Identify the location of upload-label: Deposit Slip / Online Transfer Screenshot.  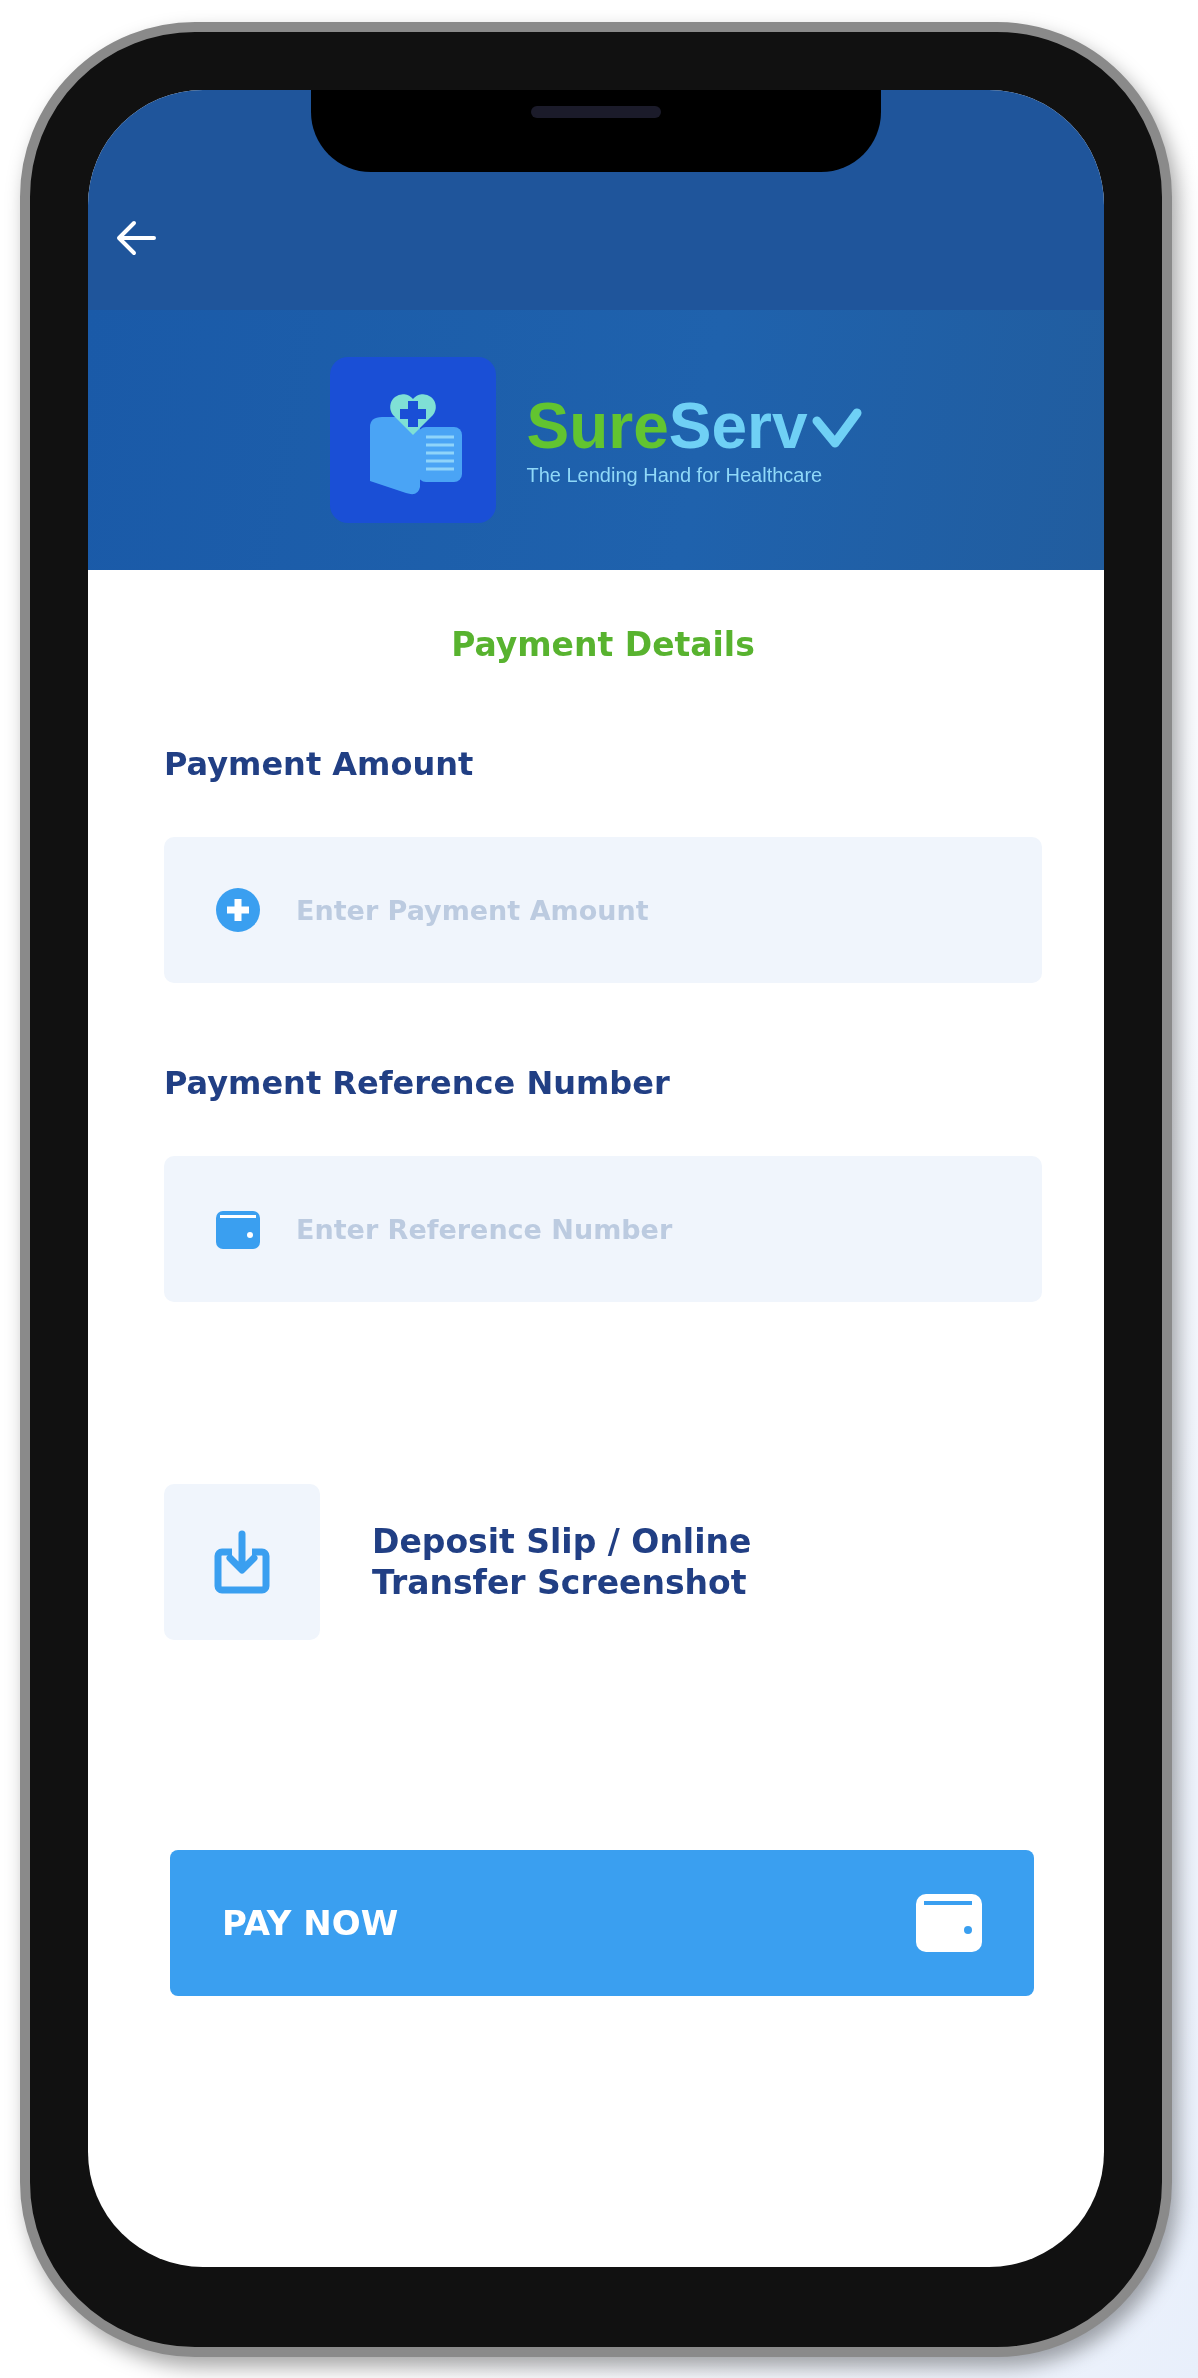
(562, 1562).